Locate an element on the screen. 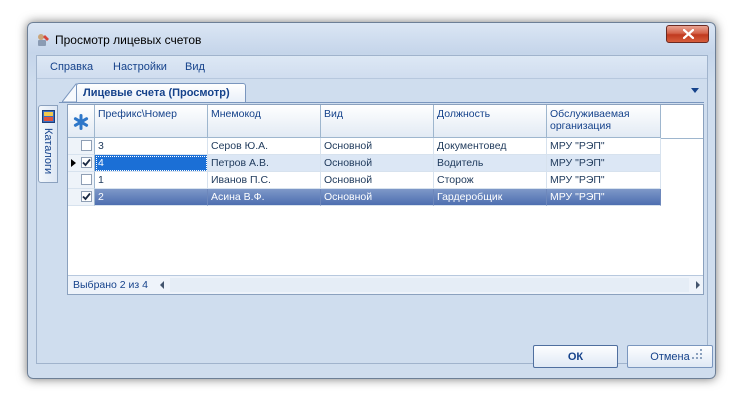 The image size is (739, 407). prefix-cell: 3 is located at coordinates (151, 146).